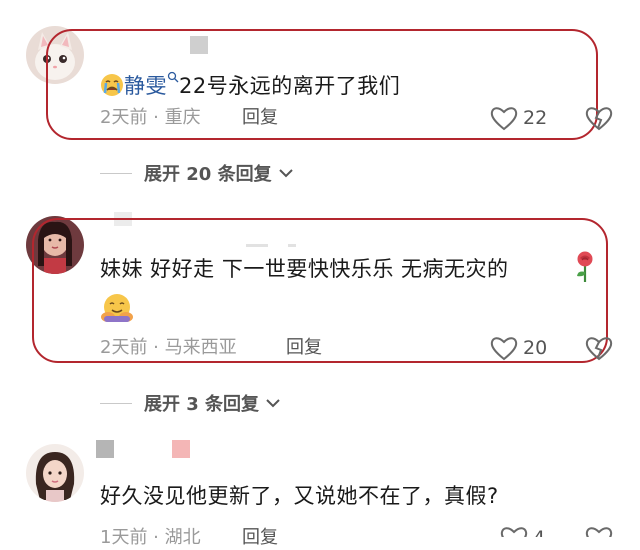  I want to click on comment-body: 22号永远的离开了我们, so click(290, 86).